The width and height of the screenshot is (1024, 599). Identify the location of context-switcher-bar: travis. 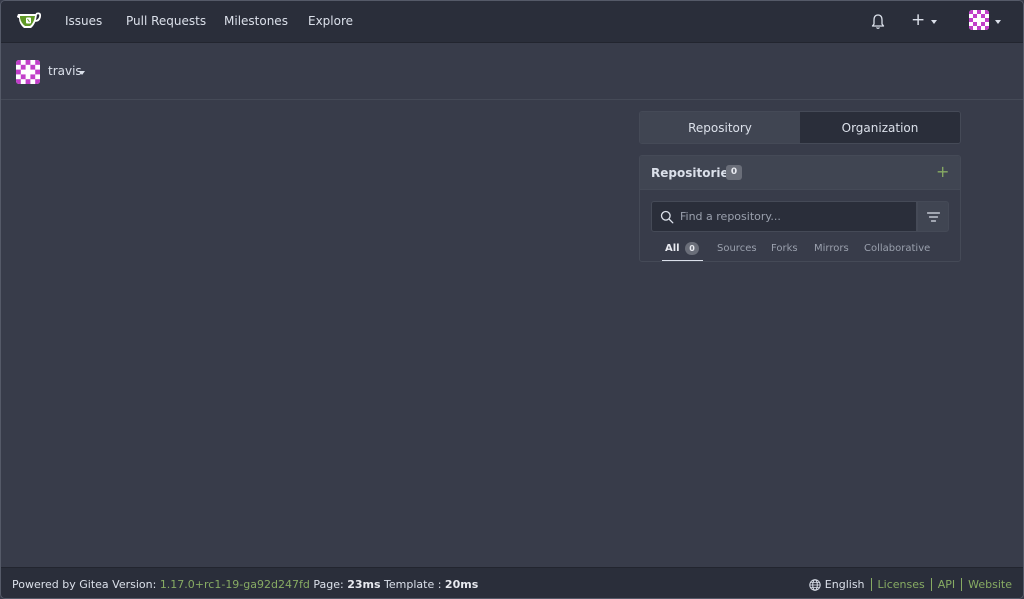
(512, 71).